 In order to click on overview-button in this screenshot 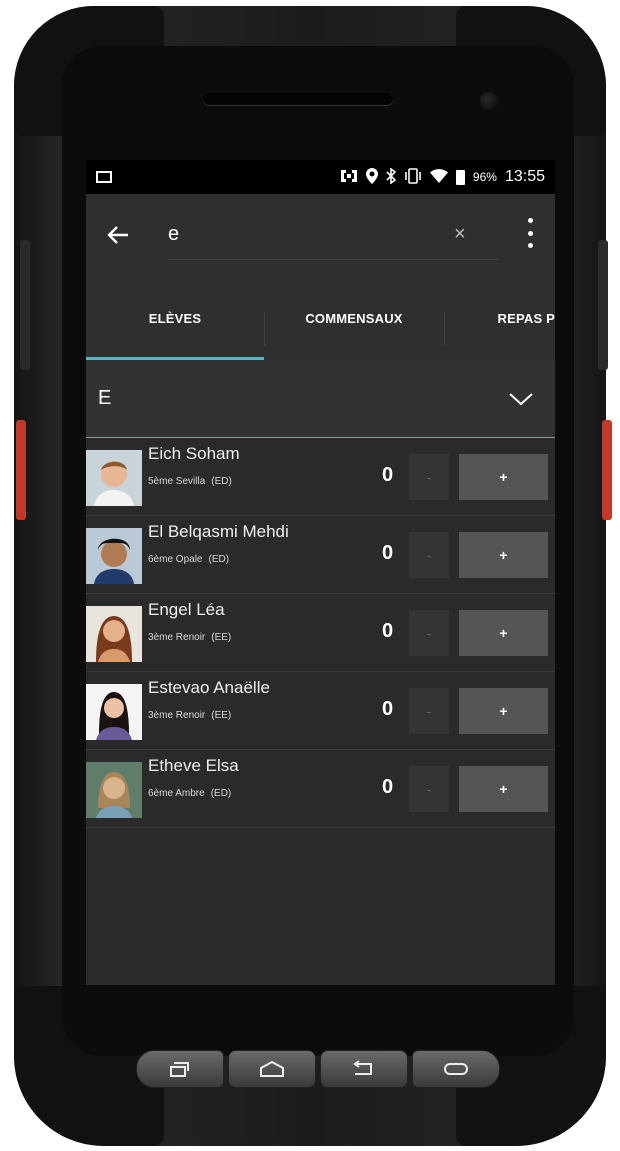, I will do `click(456, 1069)`.